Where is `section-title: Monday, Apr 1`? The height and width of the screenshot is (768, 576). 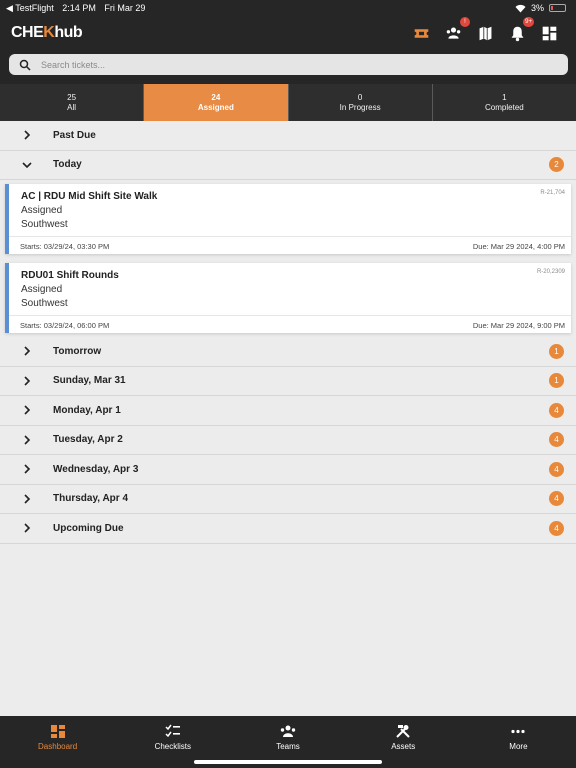
section-title: Monday, Apr 1 is located at coordinates (87, 410).